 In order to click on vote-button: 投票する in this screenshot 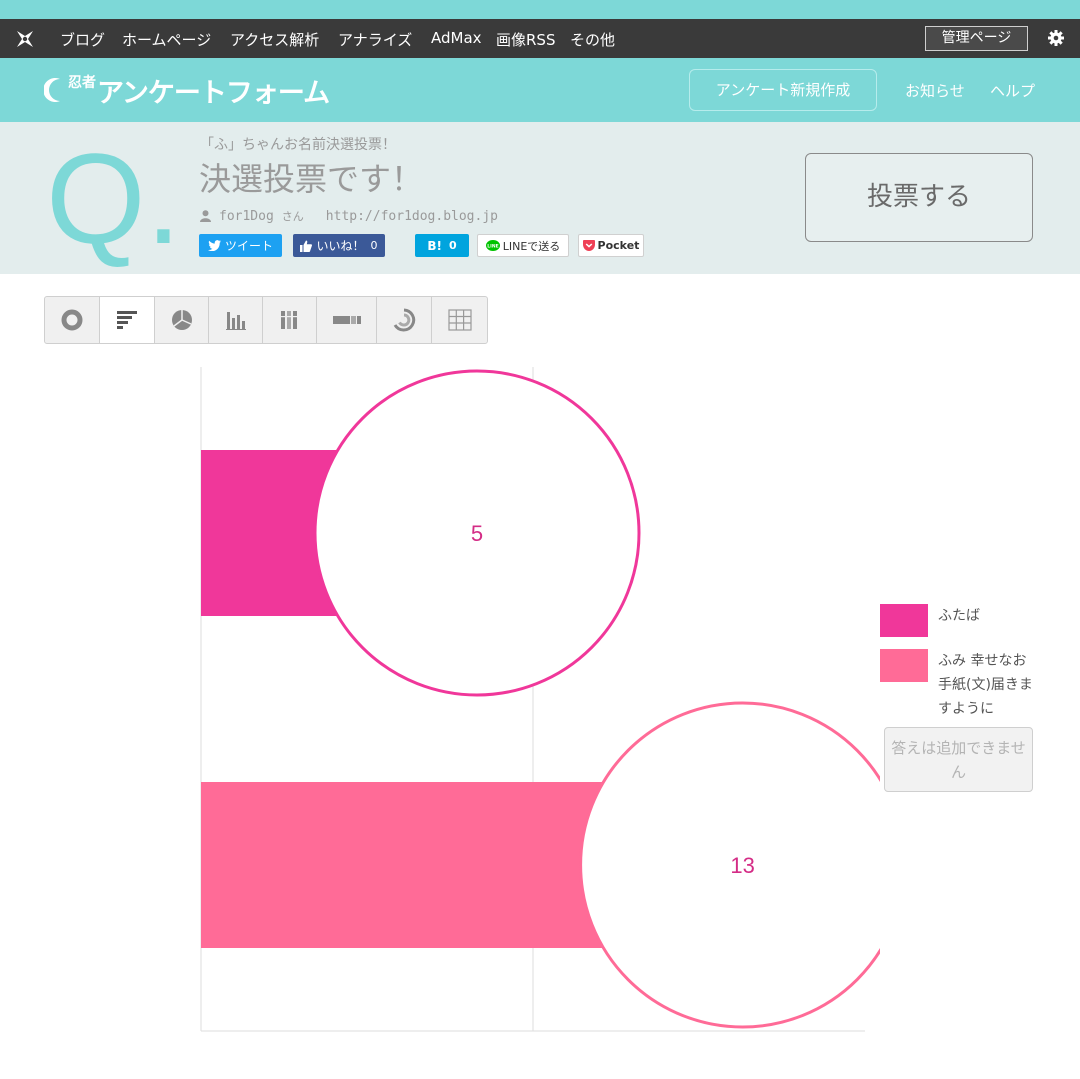, I will do `click(919, 197)`.